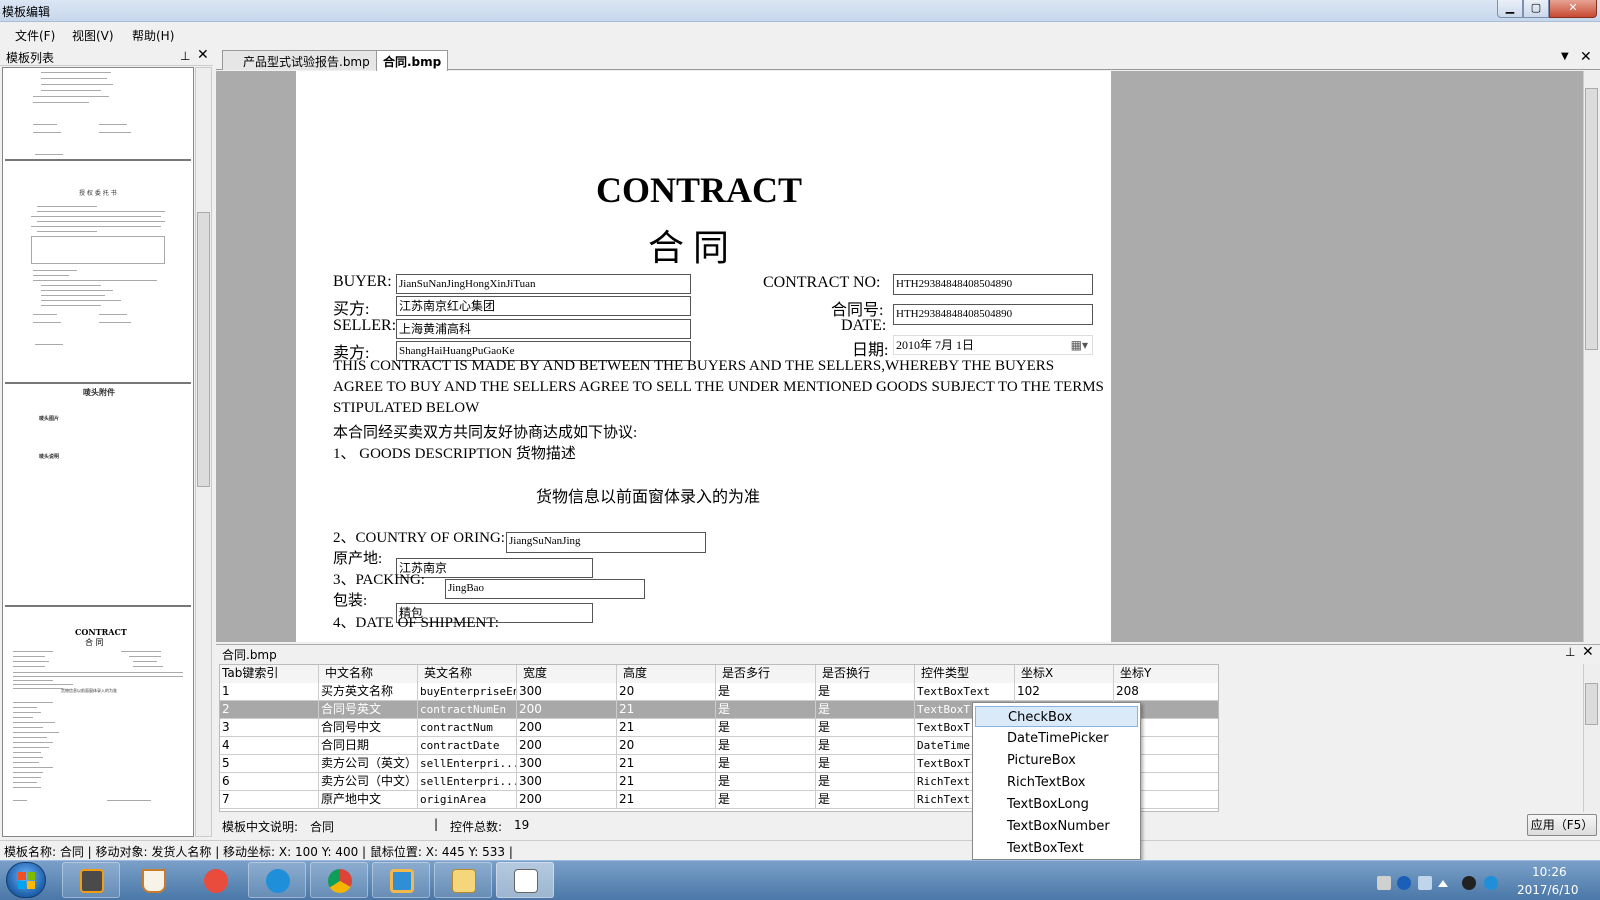 This screenshot has height=900, width=1600. Describe the element at coordinates (368, 692) in the screenshot. I see `table-cell: 买方英文名称` at that location.